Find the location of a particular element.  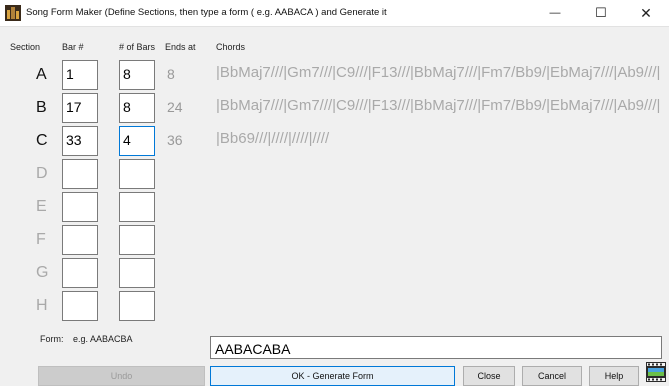

header-ends-at: Ends at is located at coordinates (180, 47).